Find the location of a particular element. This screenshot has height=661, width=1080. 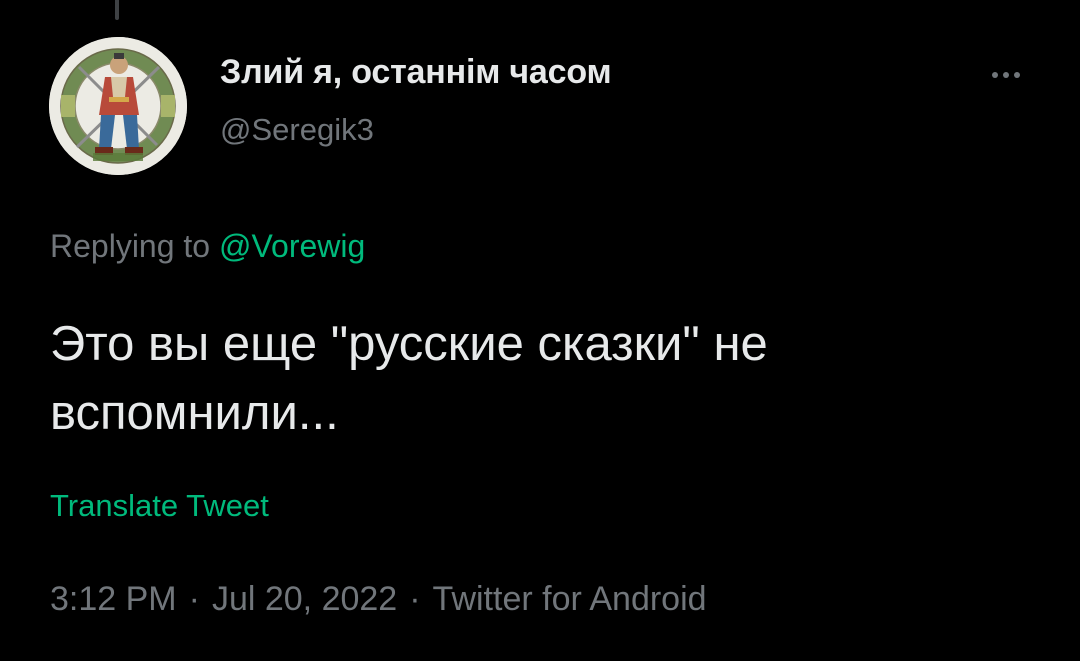

more-horizontal-icon is located at coordinates (995, 75).